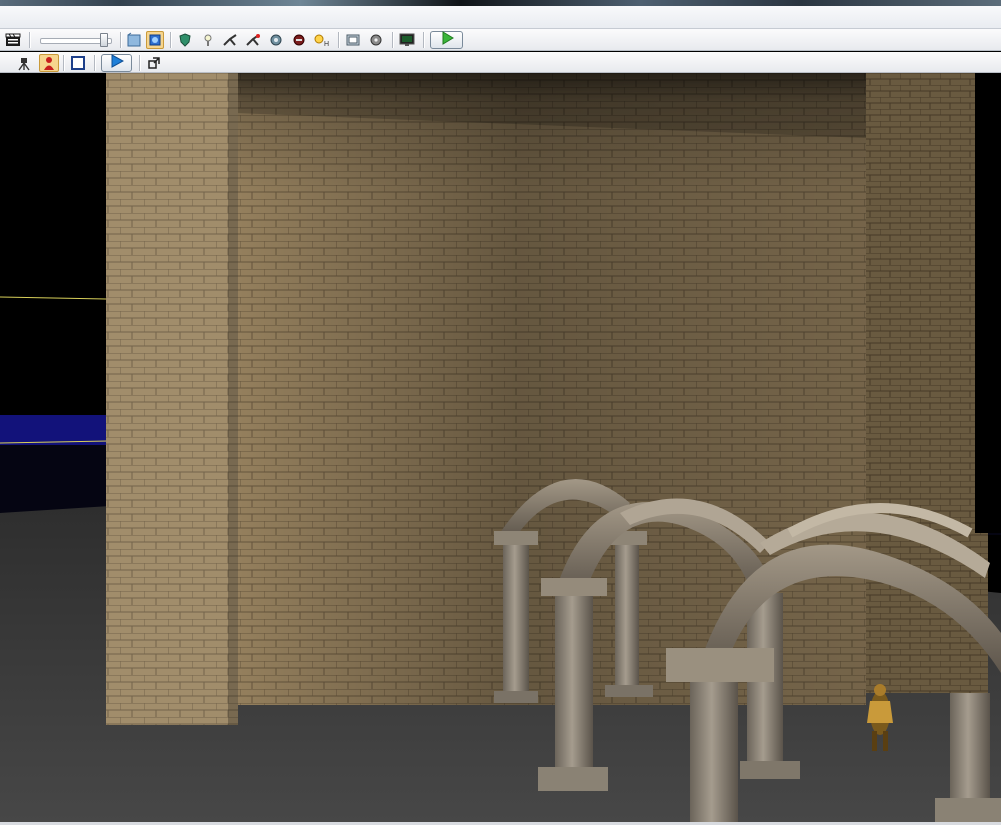 This screenshot has width=1001, height=825. What do you see at coordinates (154, 63) in the screenshot?
I see `maximize-viewport-icon` at bounding box center [154, 63].